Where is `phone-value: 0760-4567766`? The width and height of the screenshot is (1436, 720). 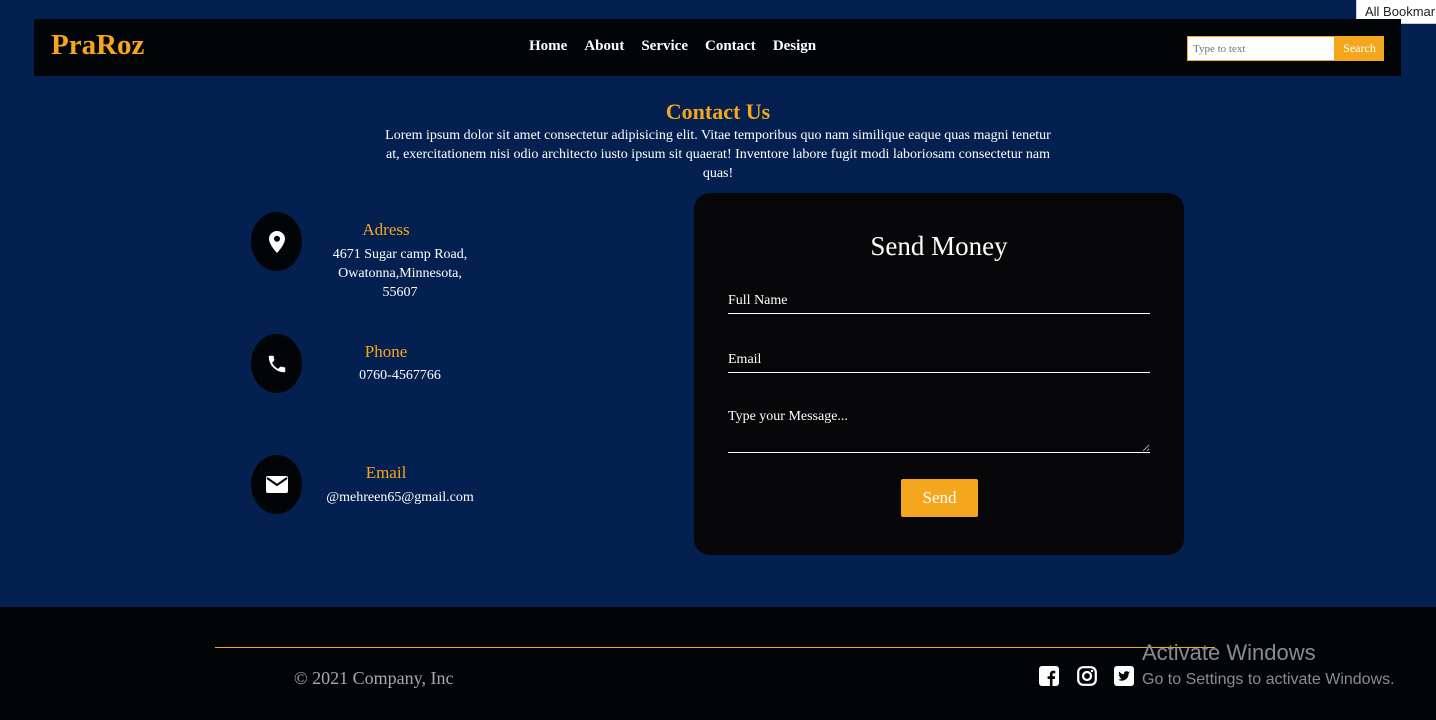 phone-value: 0760-4567766 is located at coordinates (400, 375).